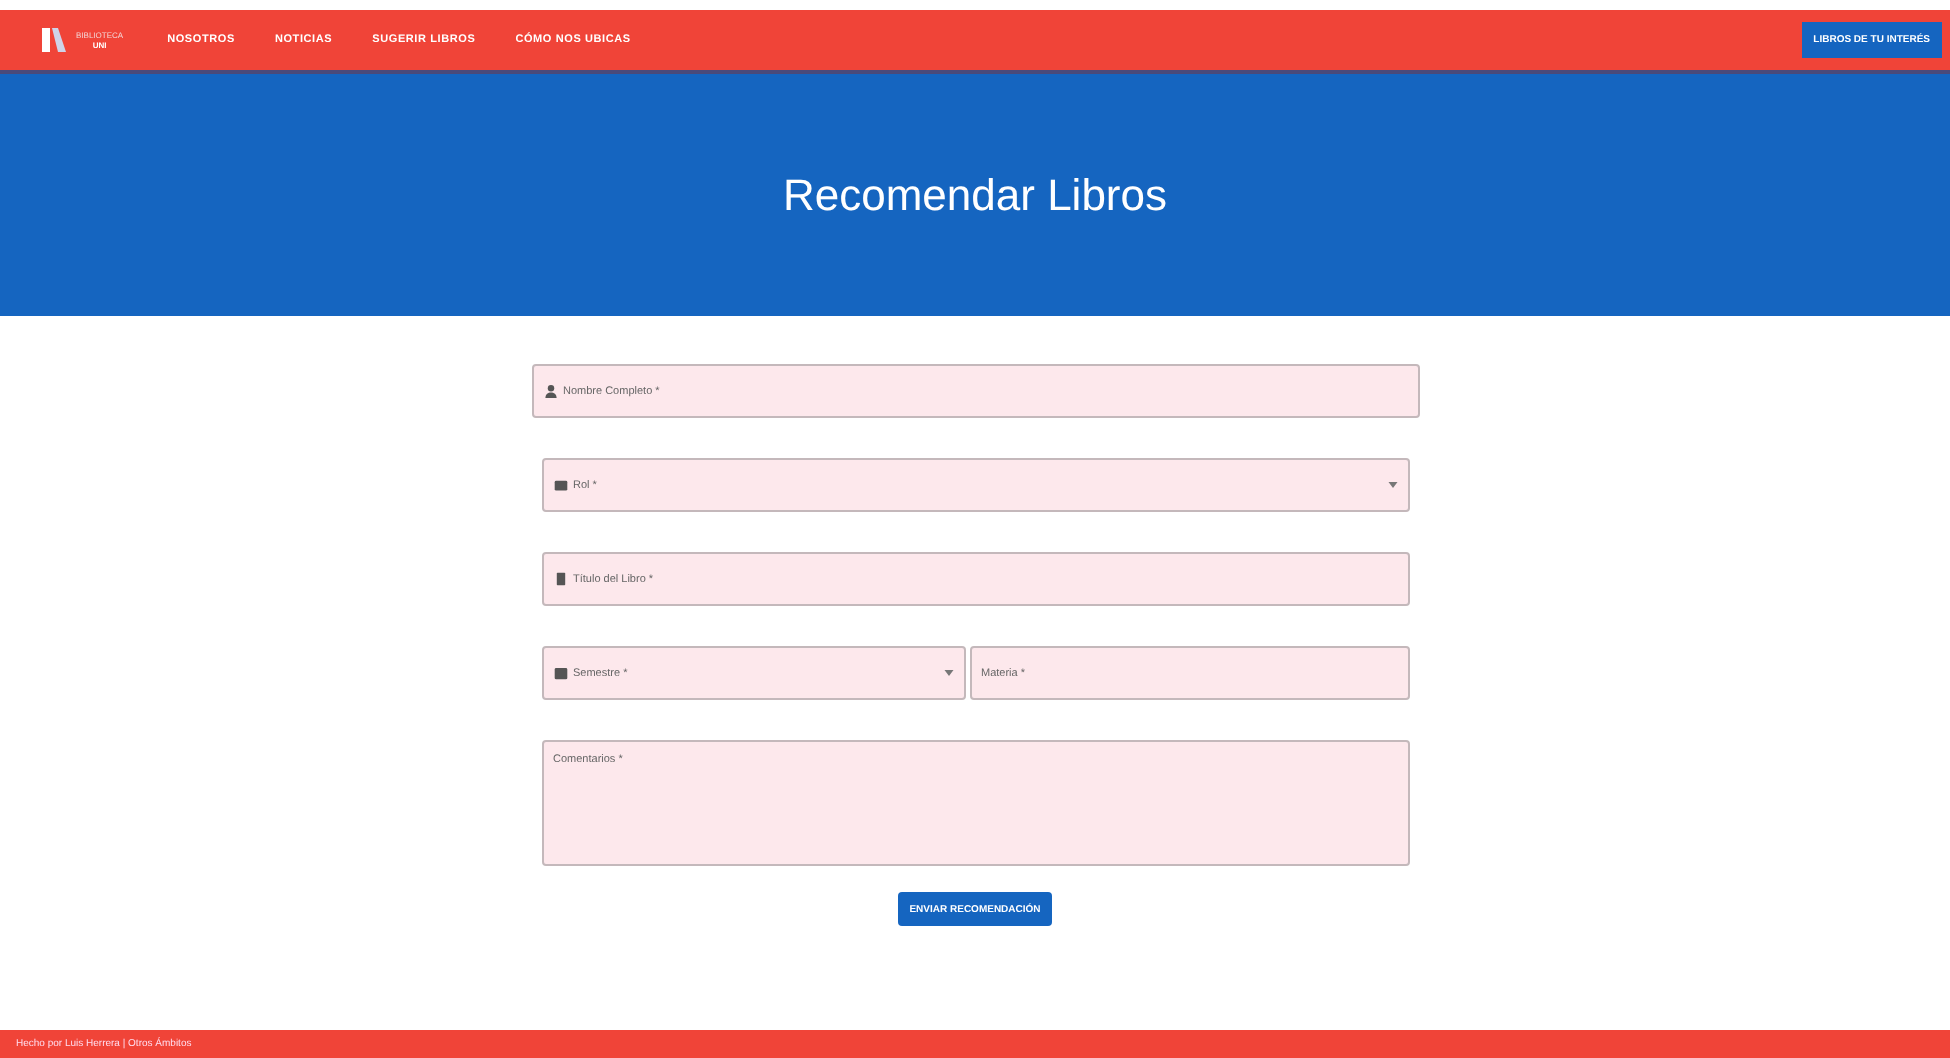  Describe the element at coordinates (54, 40) in the screenshot. I see `book-logo-icon` at that location.